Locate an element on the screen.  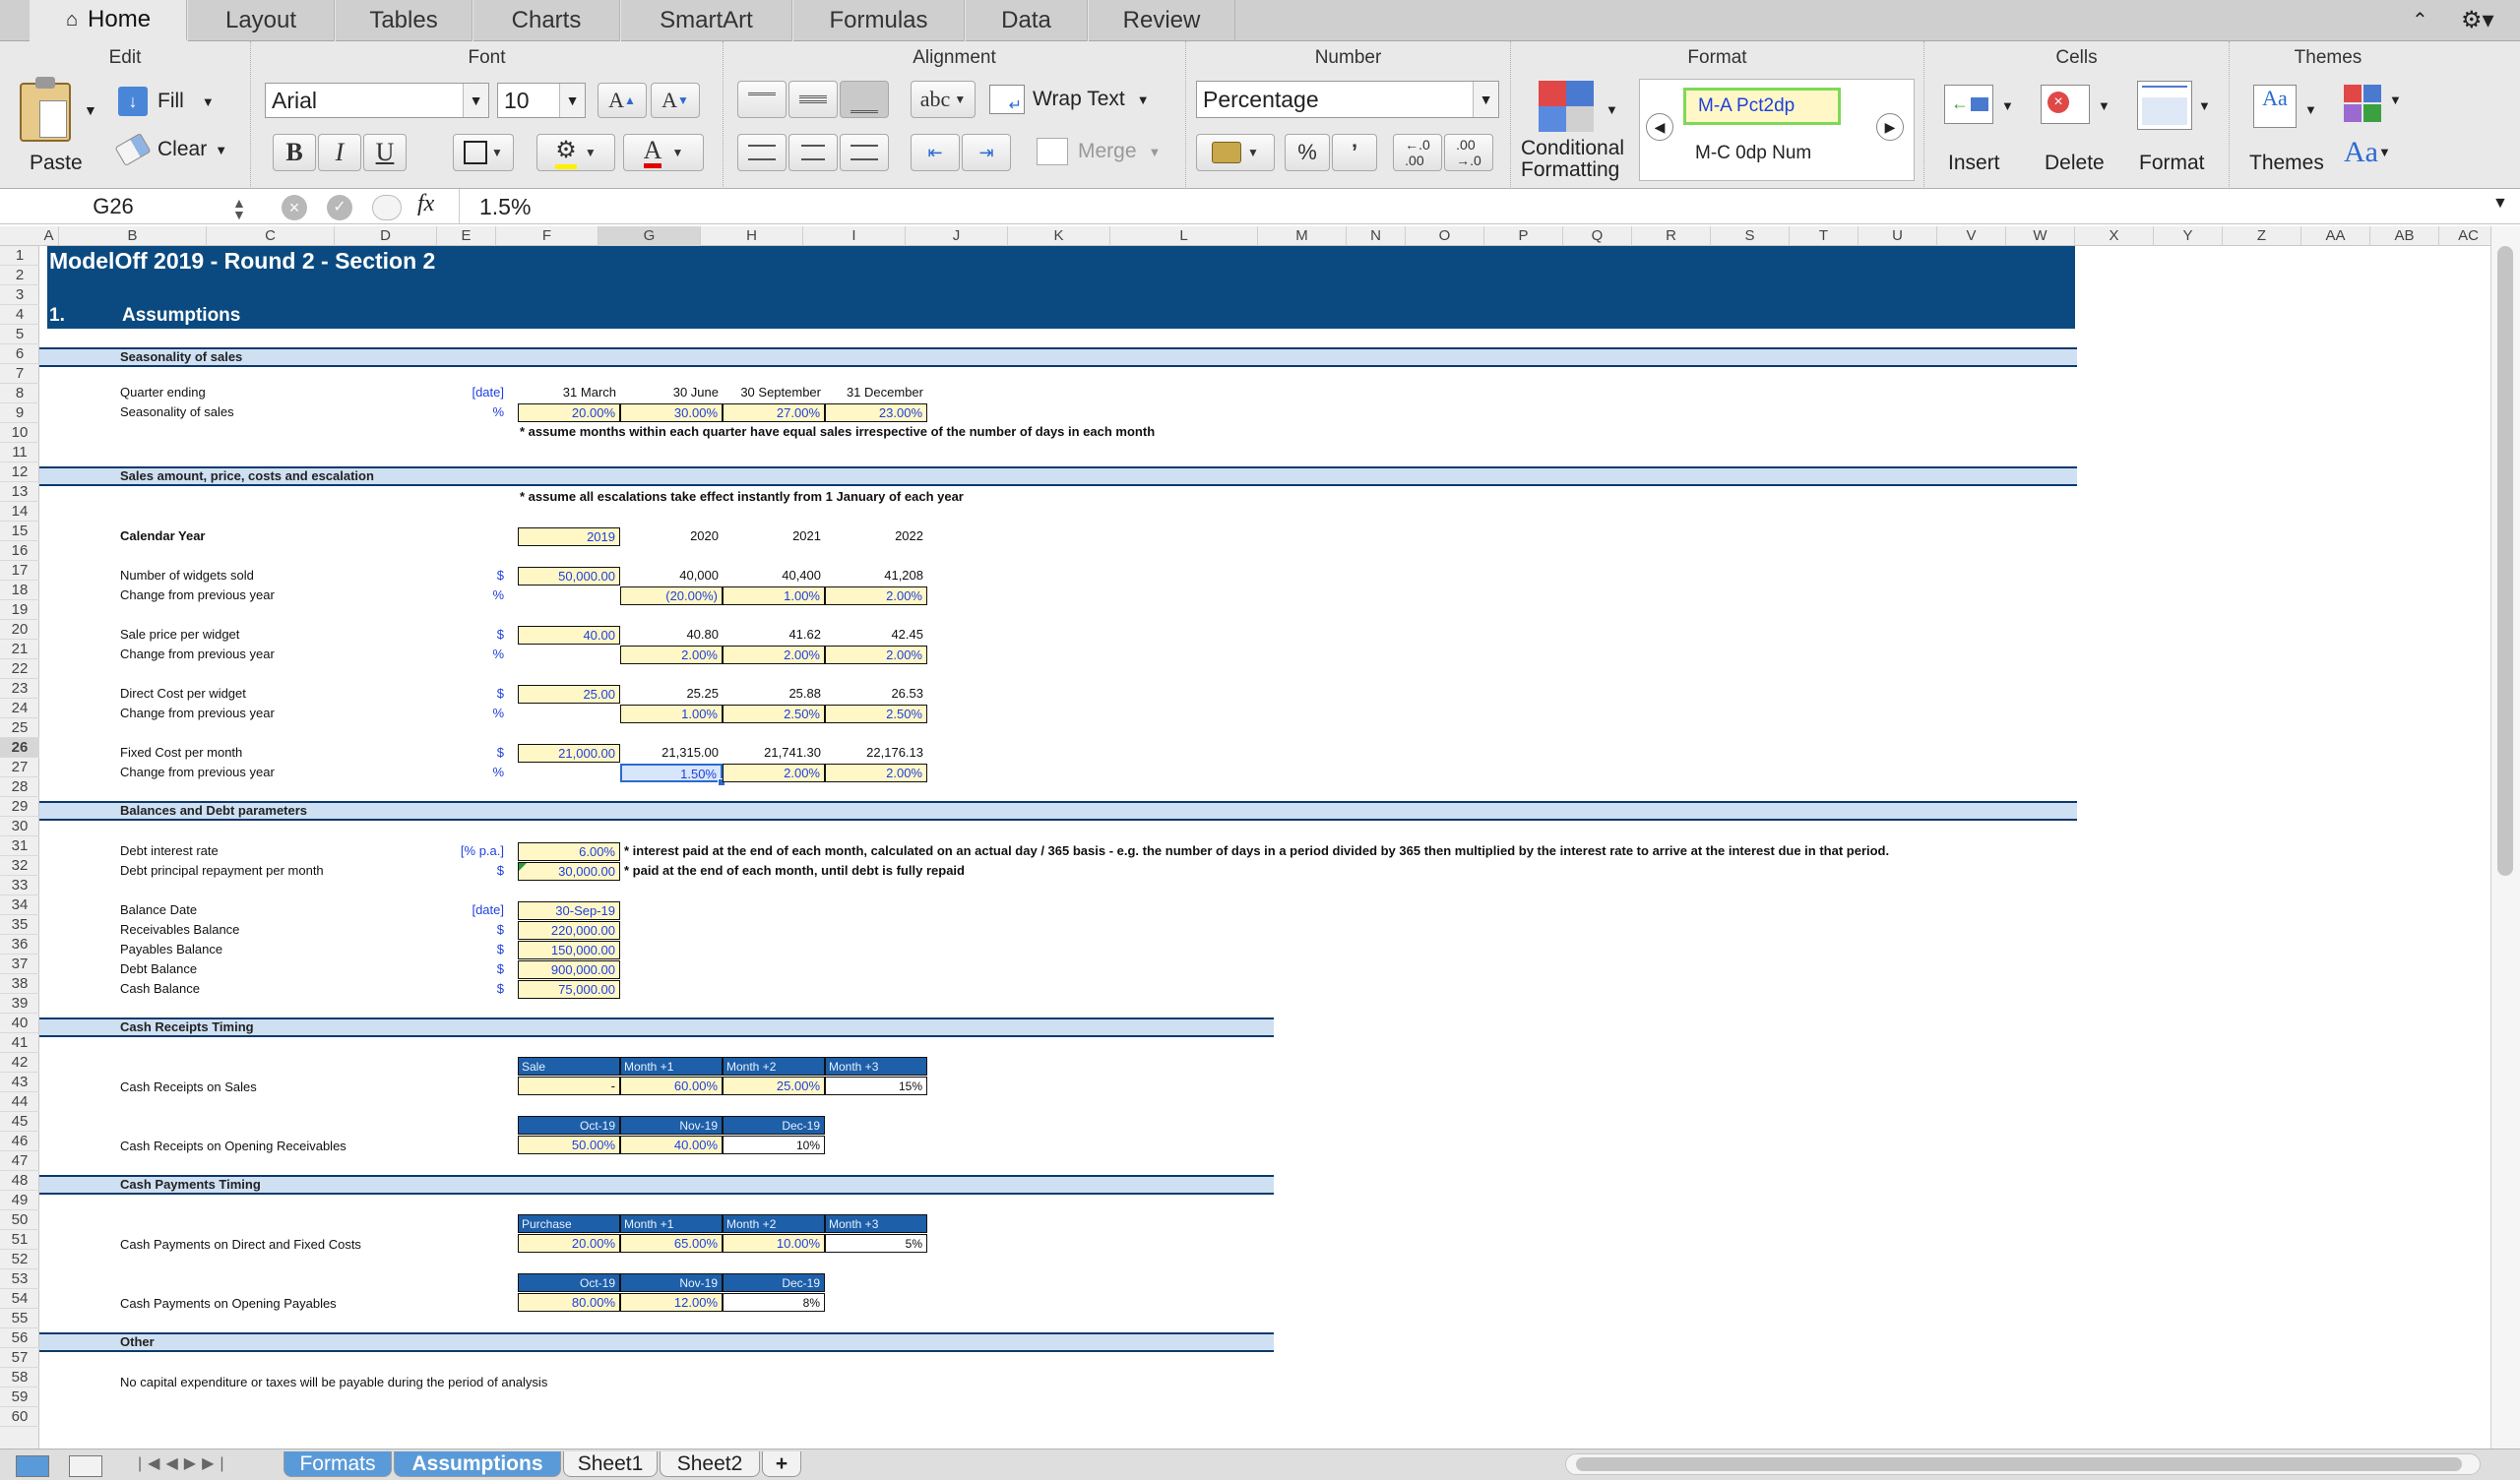
row-header: 22 is located at coordinates (19, 669).